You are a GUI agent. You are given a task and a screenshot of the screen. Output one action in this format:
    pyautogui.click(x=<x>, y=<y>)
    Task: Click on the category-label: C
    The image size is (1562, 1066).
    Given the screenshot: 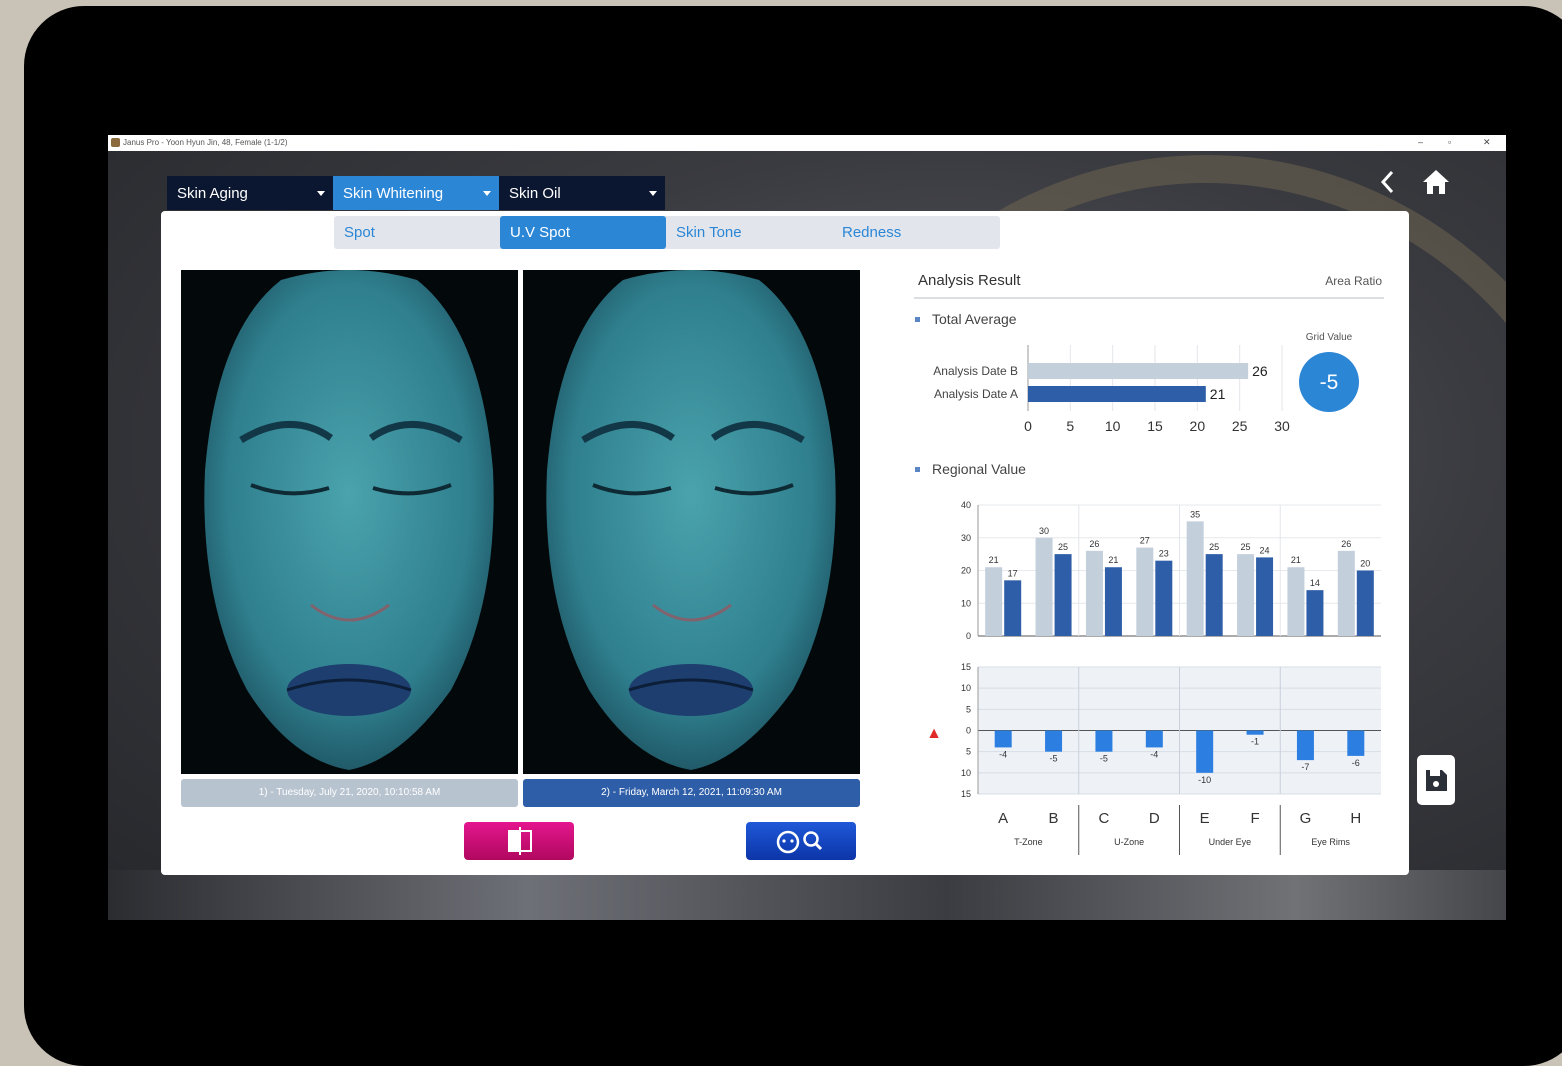 What is the action you would take?
    pyautogui.click(x=1104, y=818)
    